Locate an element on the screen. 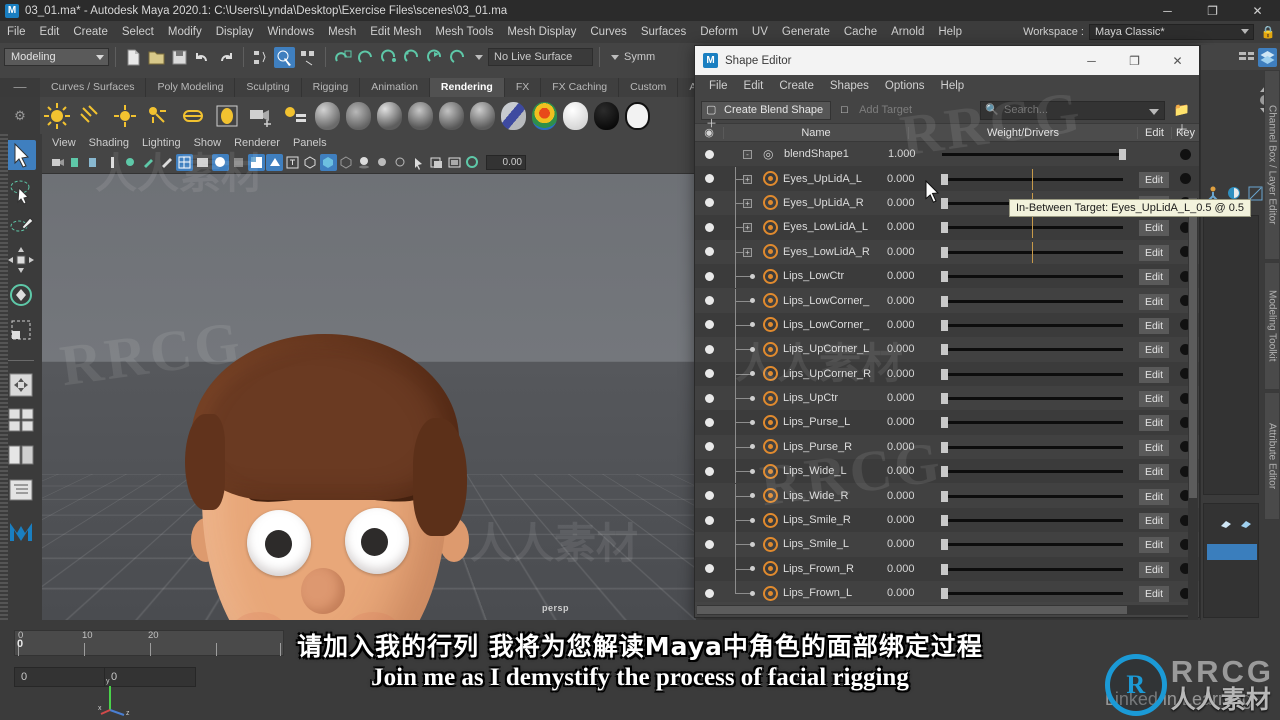 The image size is (1280, 720). layer-options-icon is located at coordinates (1246, 524).